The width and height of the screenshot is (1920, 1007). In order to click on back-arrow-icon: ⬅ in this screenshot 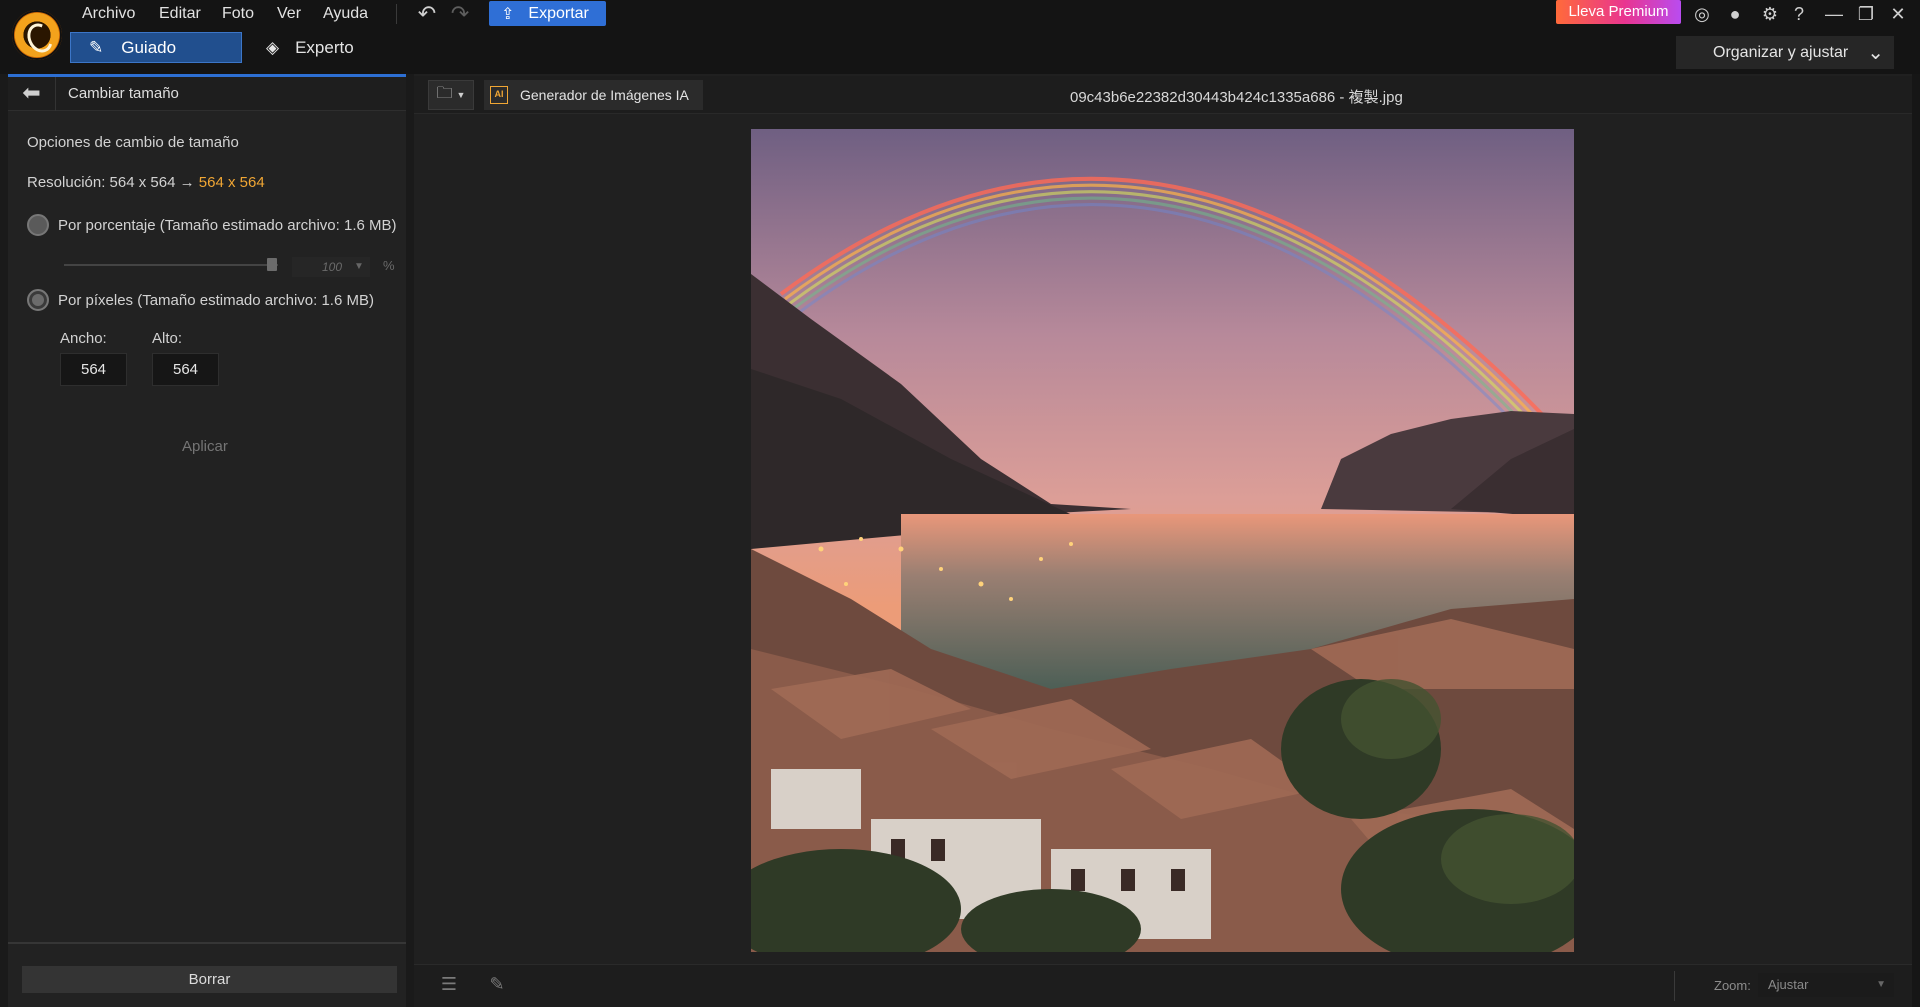, I will do `click(32, 94)`.